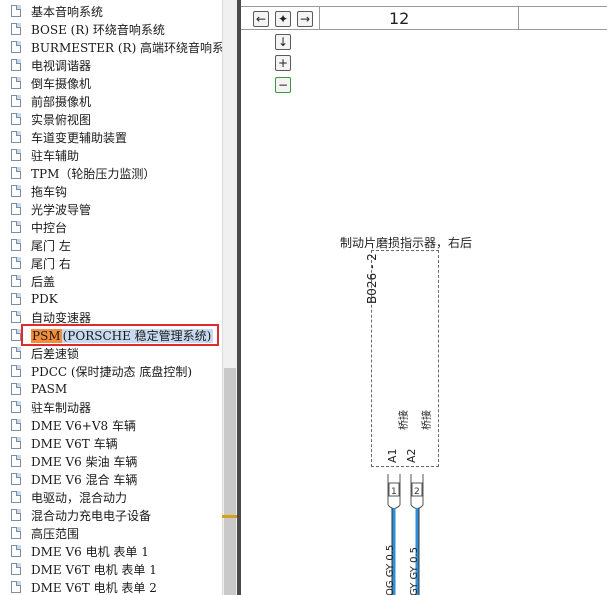 This screenshot has height=595, width=607. Describe the element at coordinates (61, 119) in the screenshot. I see `tree-item-label: 实景俯视图` at that location.